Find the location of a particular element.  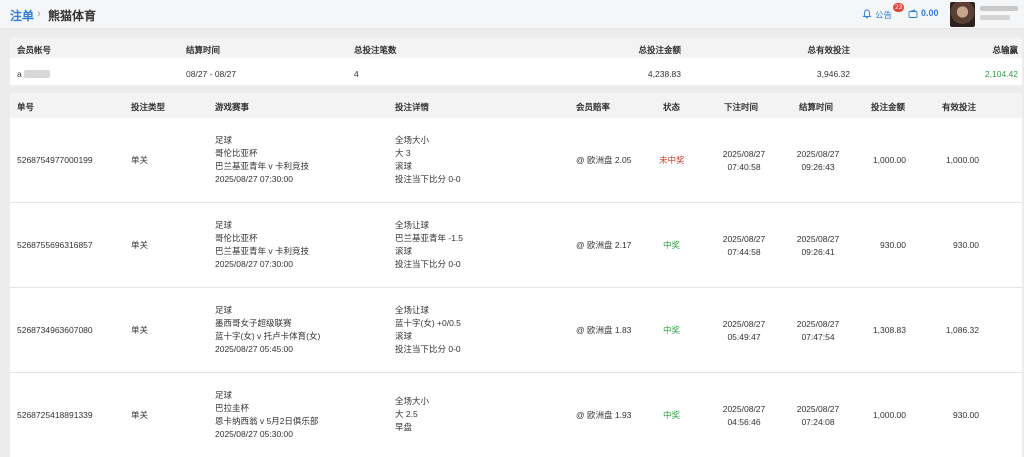

col-status: 状态 is located at coordinates (672, 107).